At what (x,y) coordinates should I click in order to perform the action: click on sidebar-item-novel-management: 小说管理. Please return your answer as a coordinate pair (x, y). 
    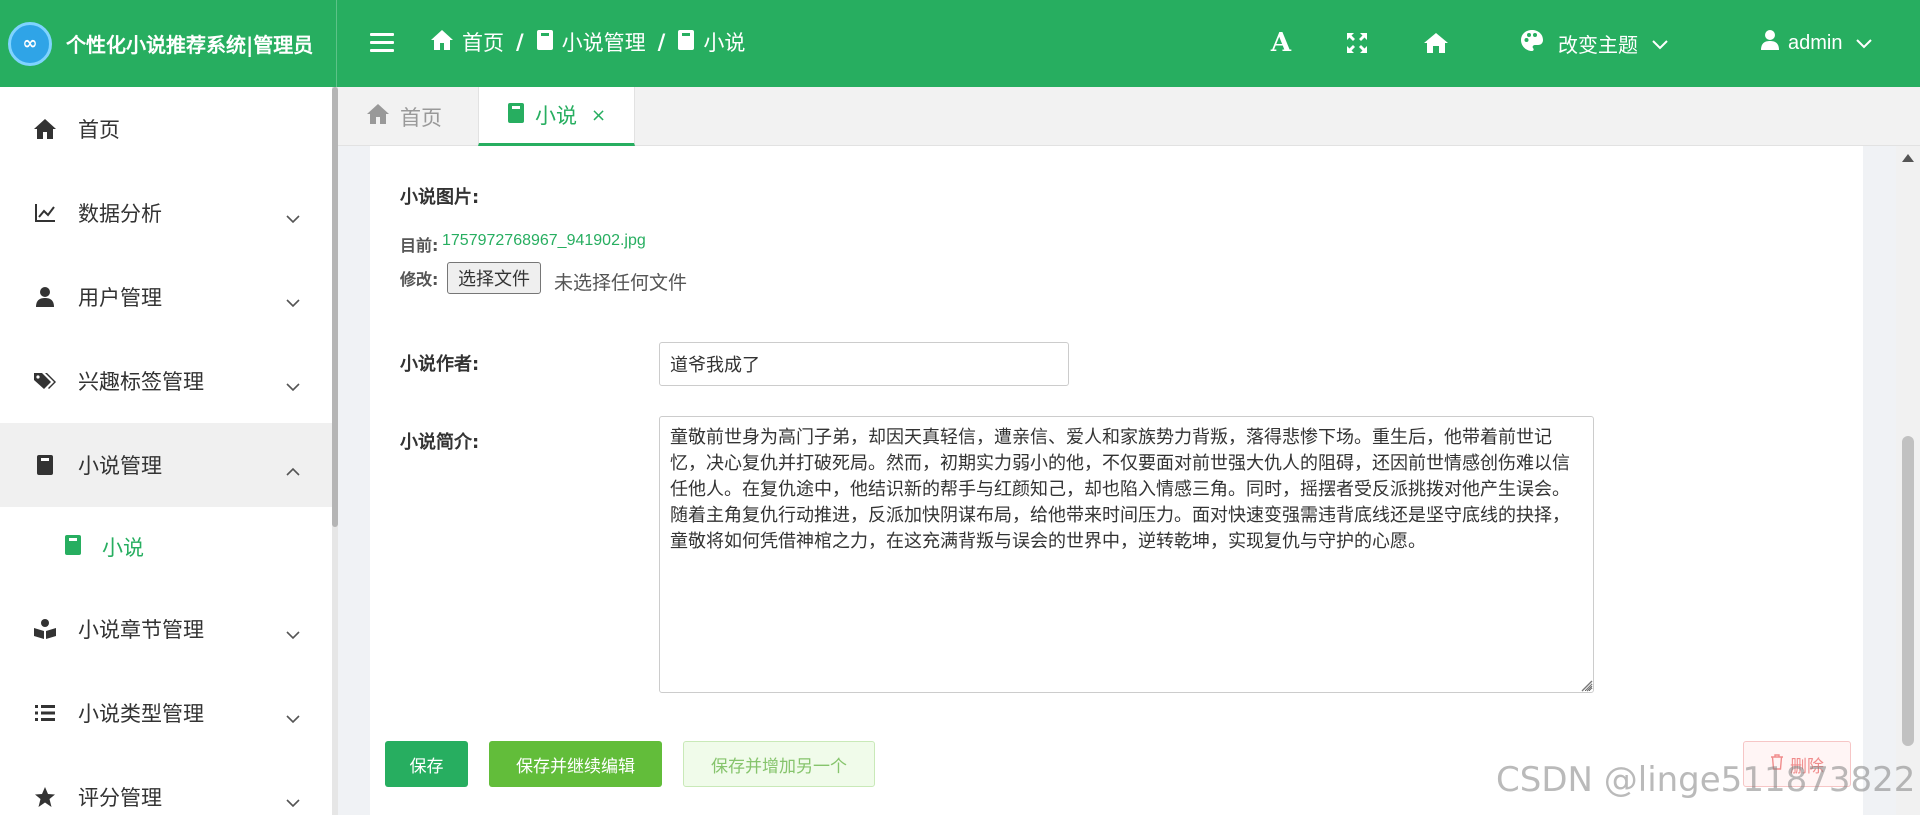
    Looking at the image, I should click on (166, 465).